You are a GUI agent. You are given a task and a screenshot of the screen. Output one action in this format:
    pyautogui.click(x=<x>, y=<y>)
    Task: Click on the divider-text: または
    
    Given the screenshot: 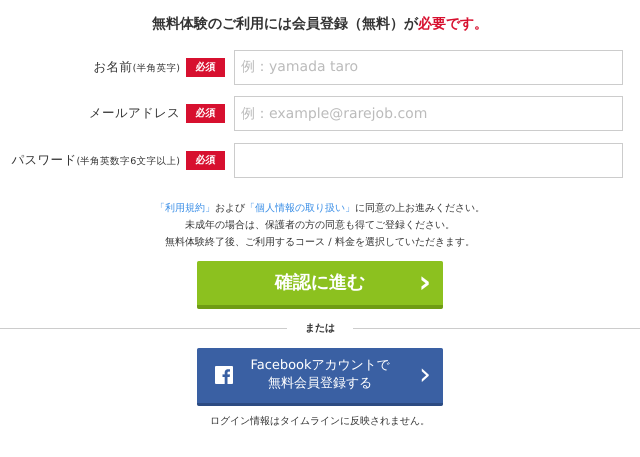 What is the action you would take?
    pyautogui.click(x=320, y=329)
    